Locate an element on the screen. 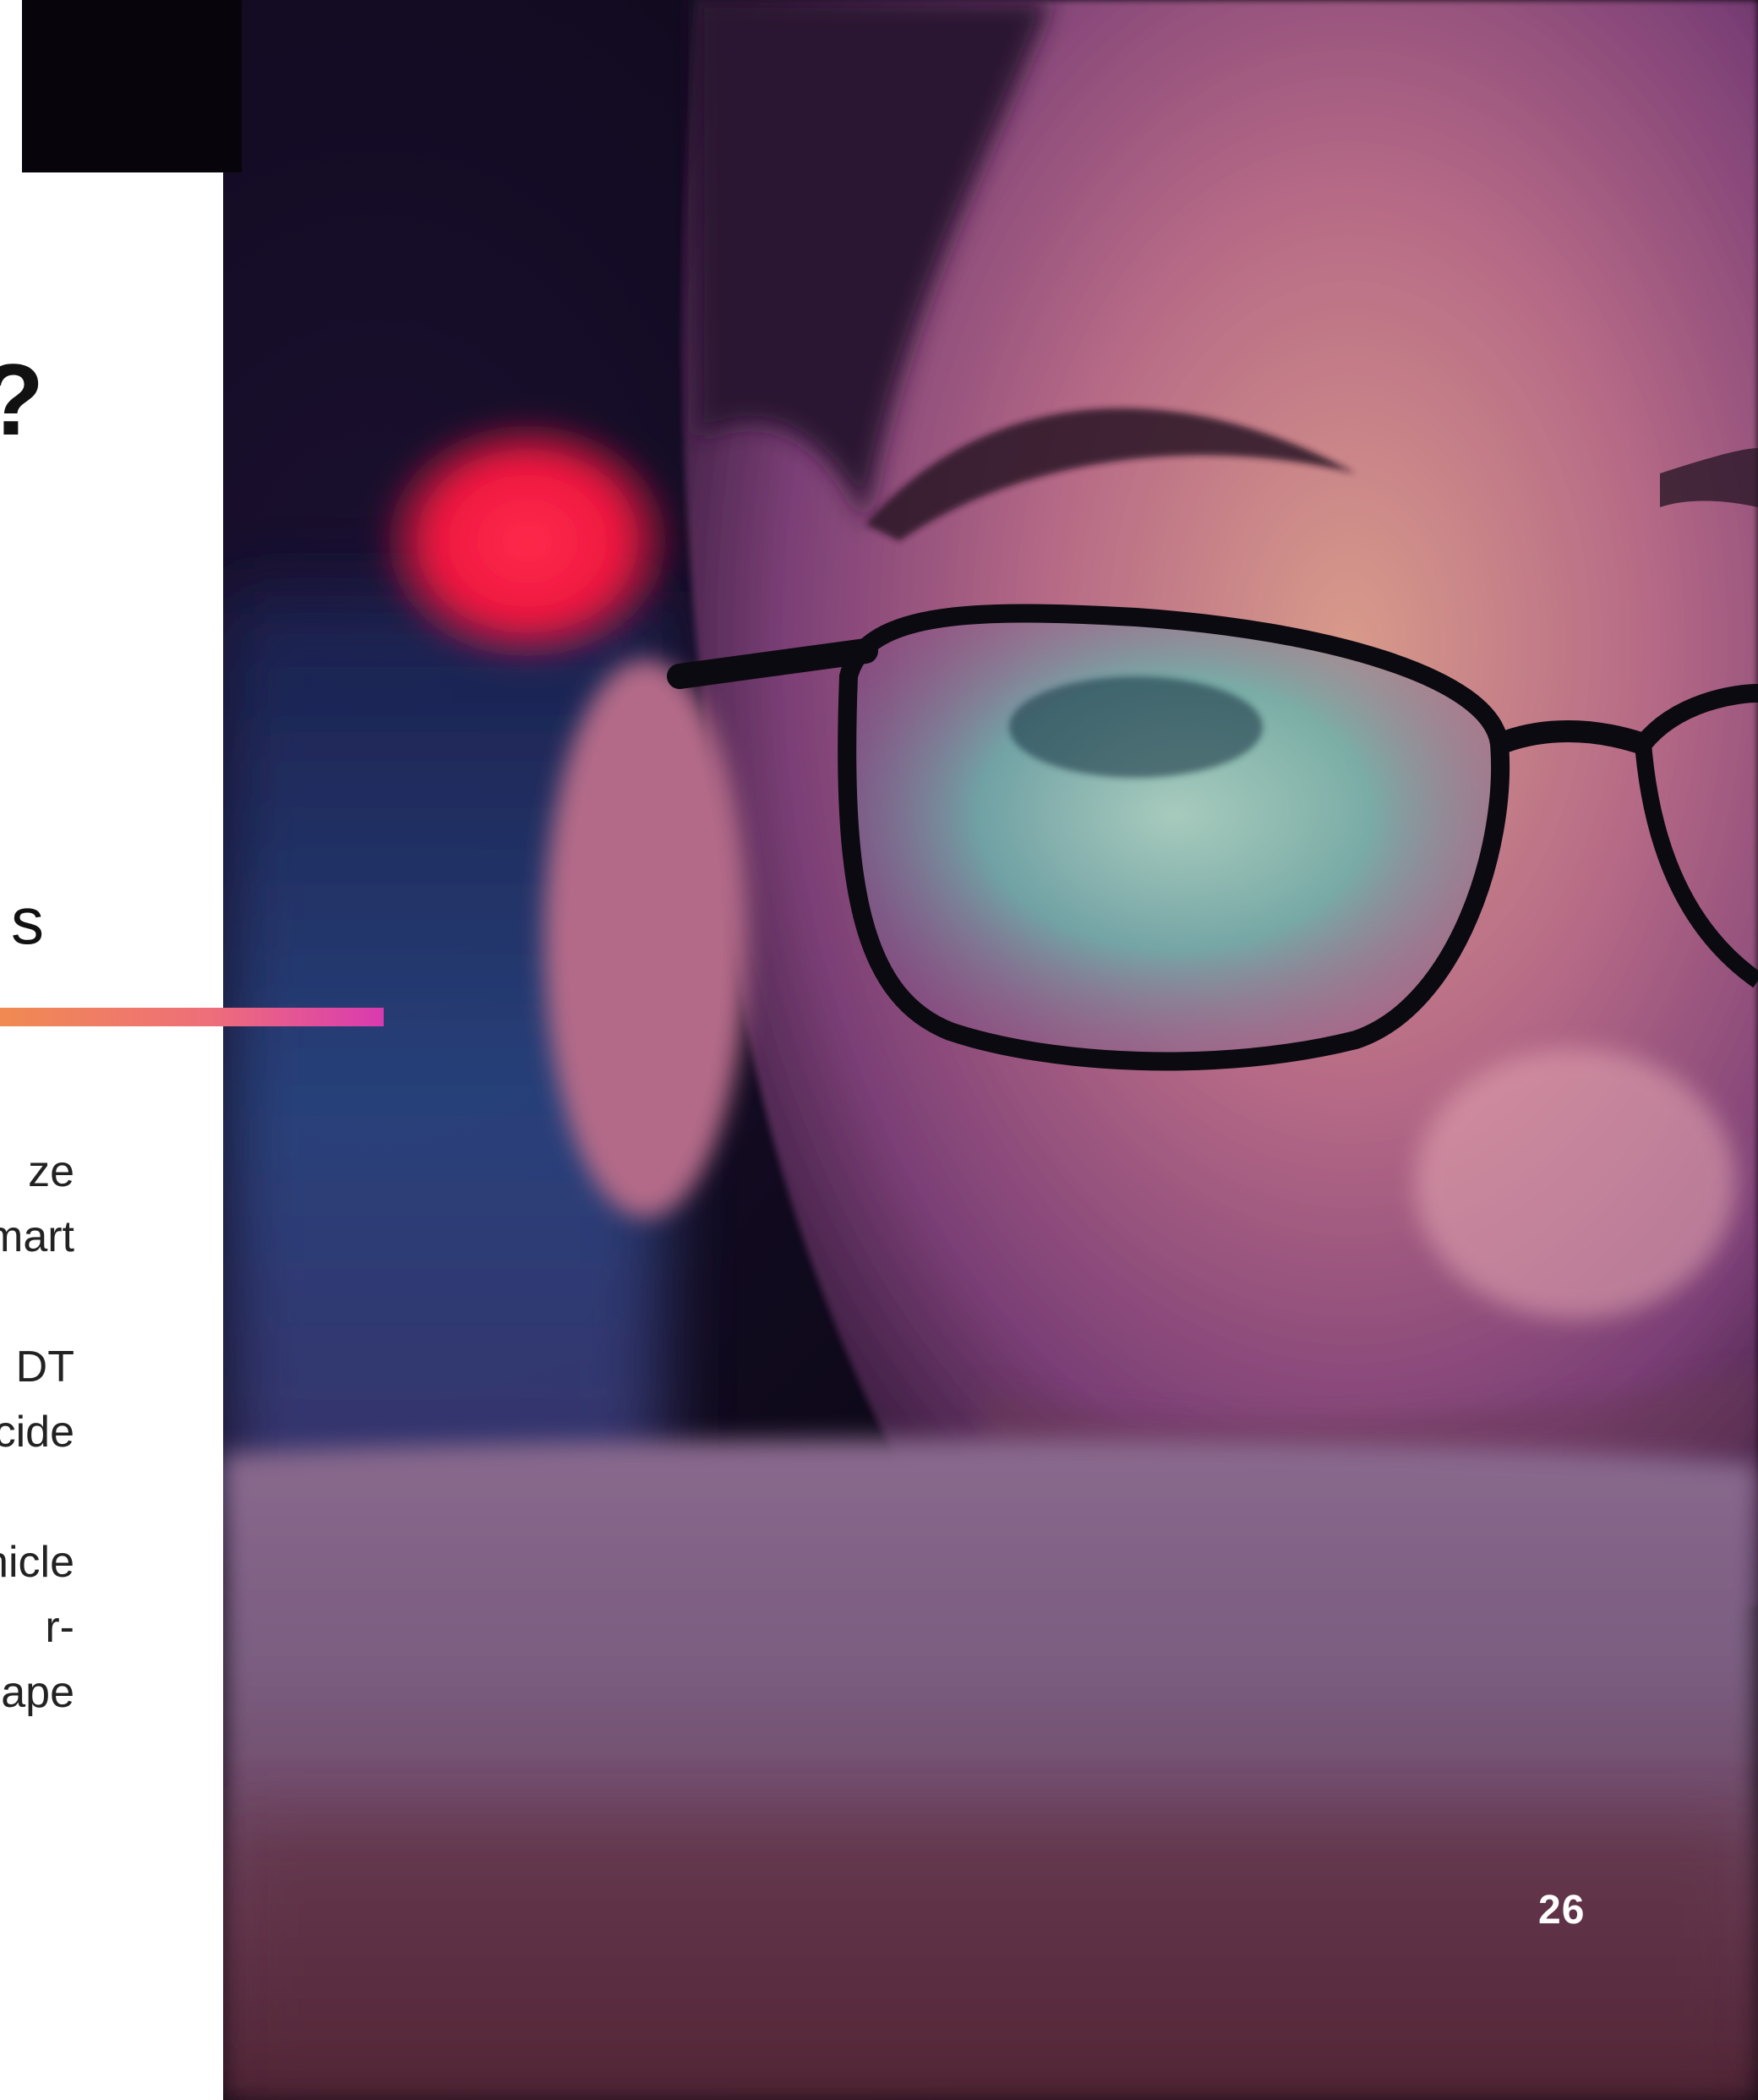 The height and width of the screenshot is (2100, 1758). top-black-band is located at coordinates (132, 86).